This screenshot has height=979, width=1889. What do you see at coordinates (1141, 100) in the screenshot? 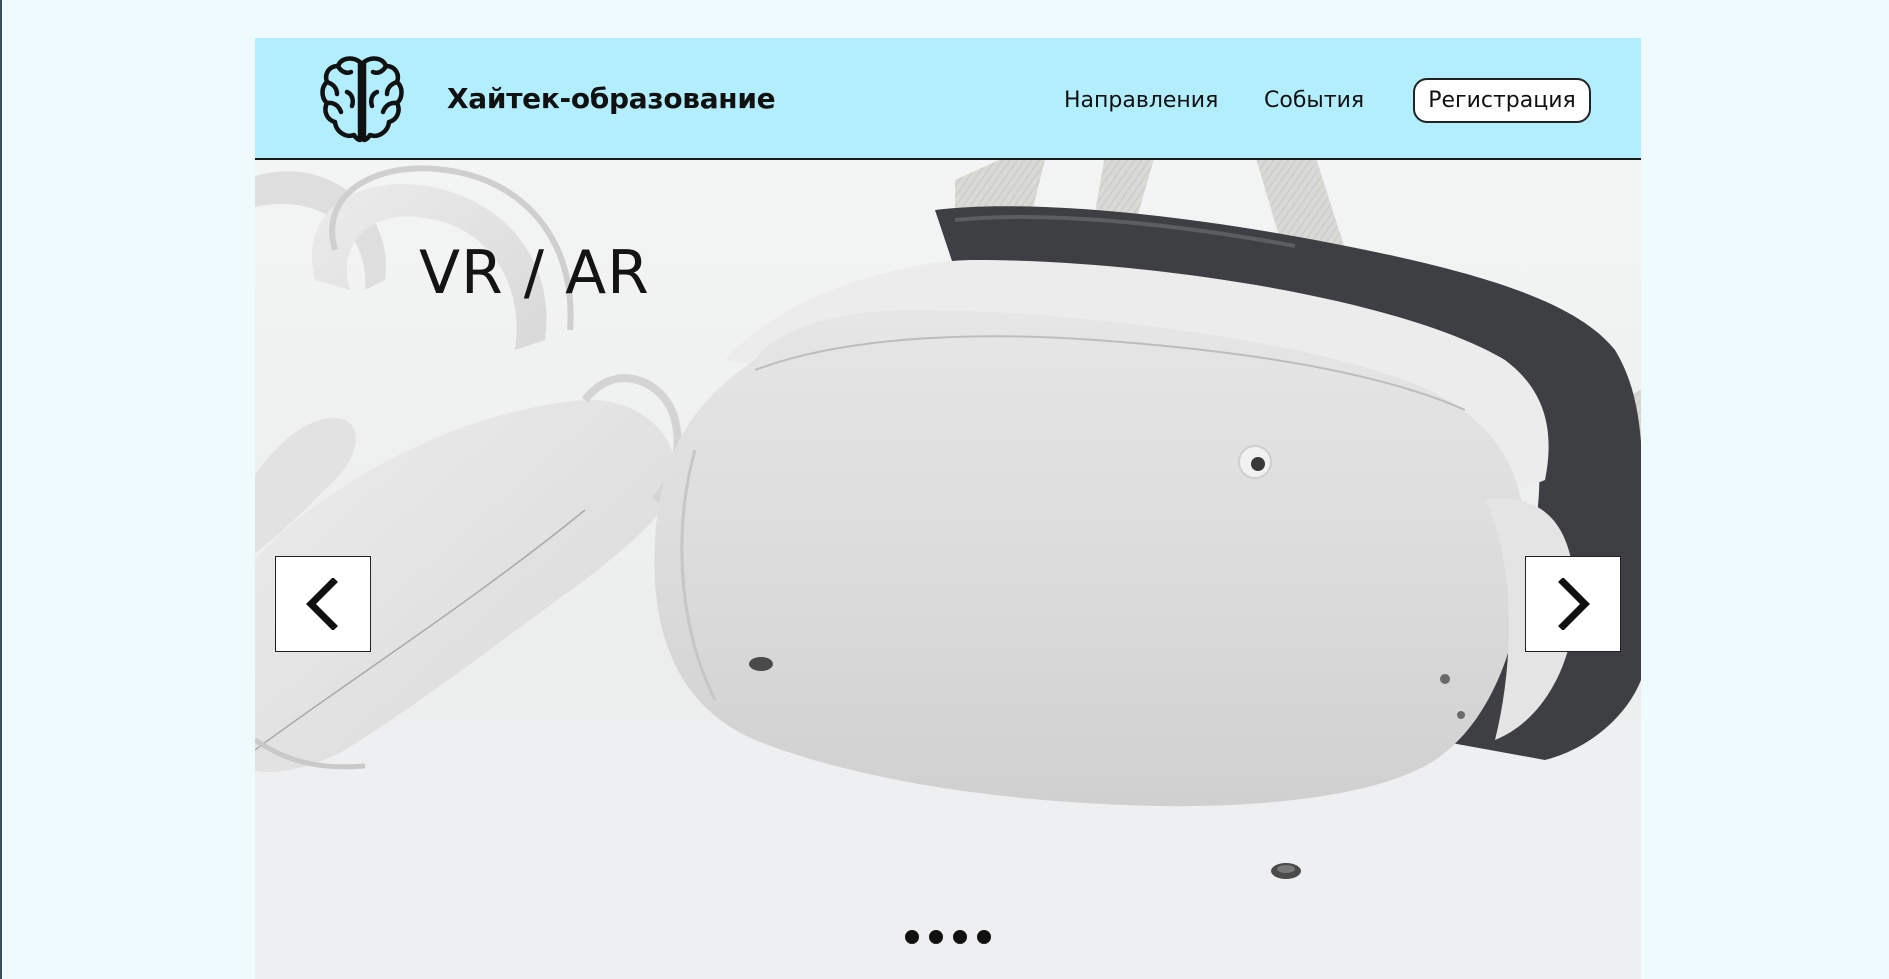
I see `nav-link-directions: Направления` at bounding box center [1141, 100].